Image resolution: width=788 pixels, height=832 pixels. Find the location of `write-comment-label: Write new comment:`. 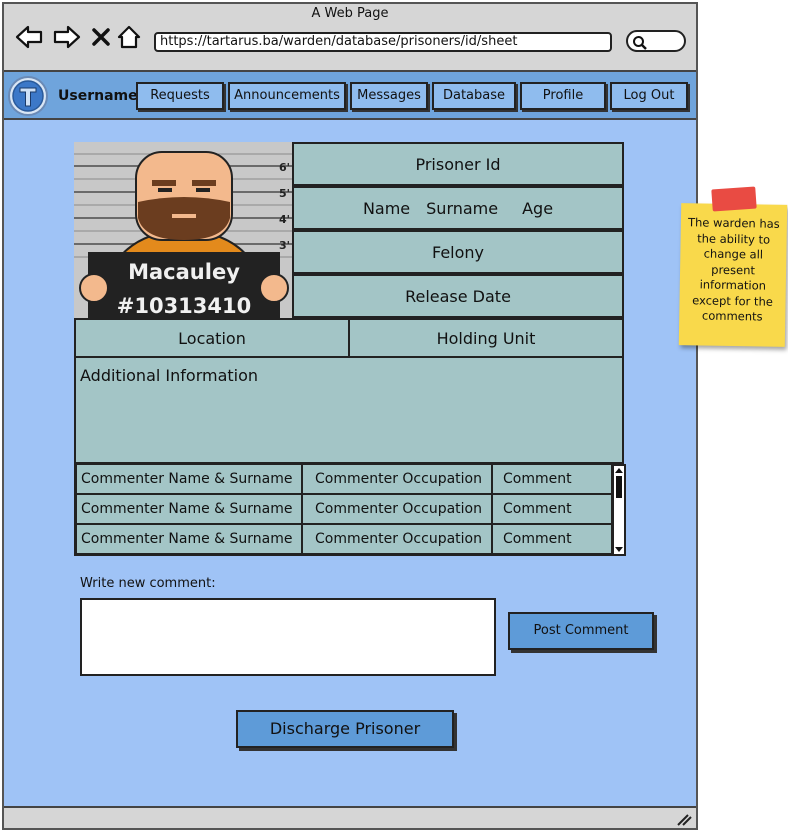

write-comment-label: Write new comment: is located at coordinates (148, 583).